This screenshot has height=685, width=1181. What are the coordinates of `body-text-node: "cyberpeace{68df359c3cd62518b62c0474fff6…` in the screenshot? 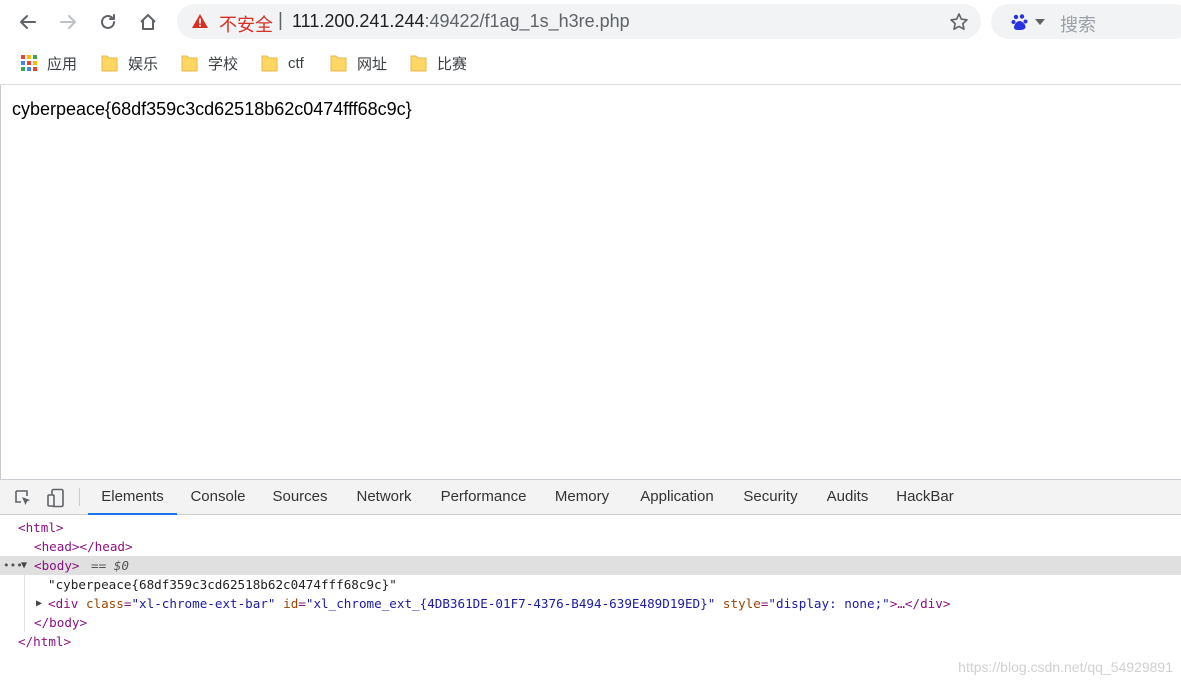 It's located at (222, 584).